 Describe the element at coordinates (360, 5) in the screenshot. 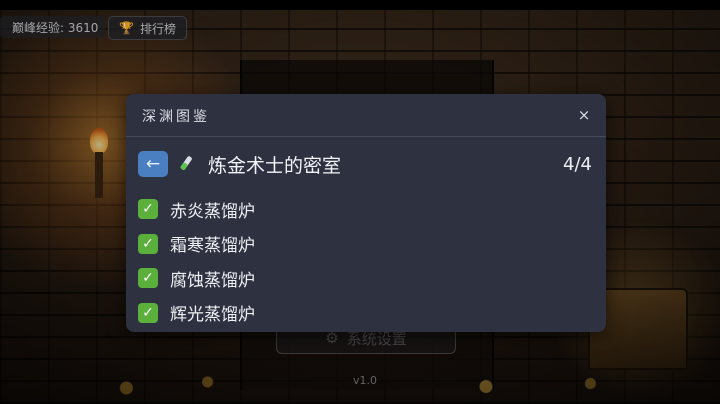

I see `top-letterbox` at that location.